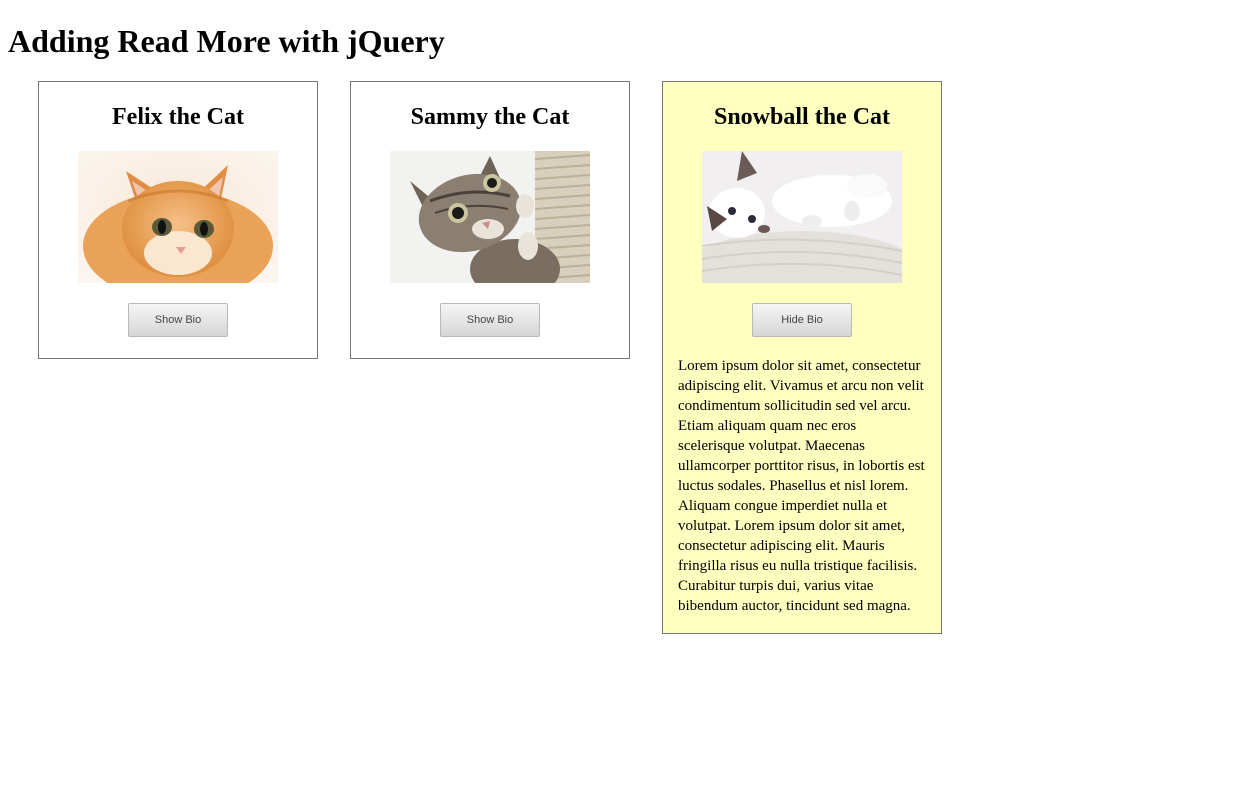 The width and height of the screenshot is (1254, 803). Describe the element at coordinates (178, 117) in the screenshot. I see `cat-name: Felix the Cat` at that location.